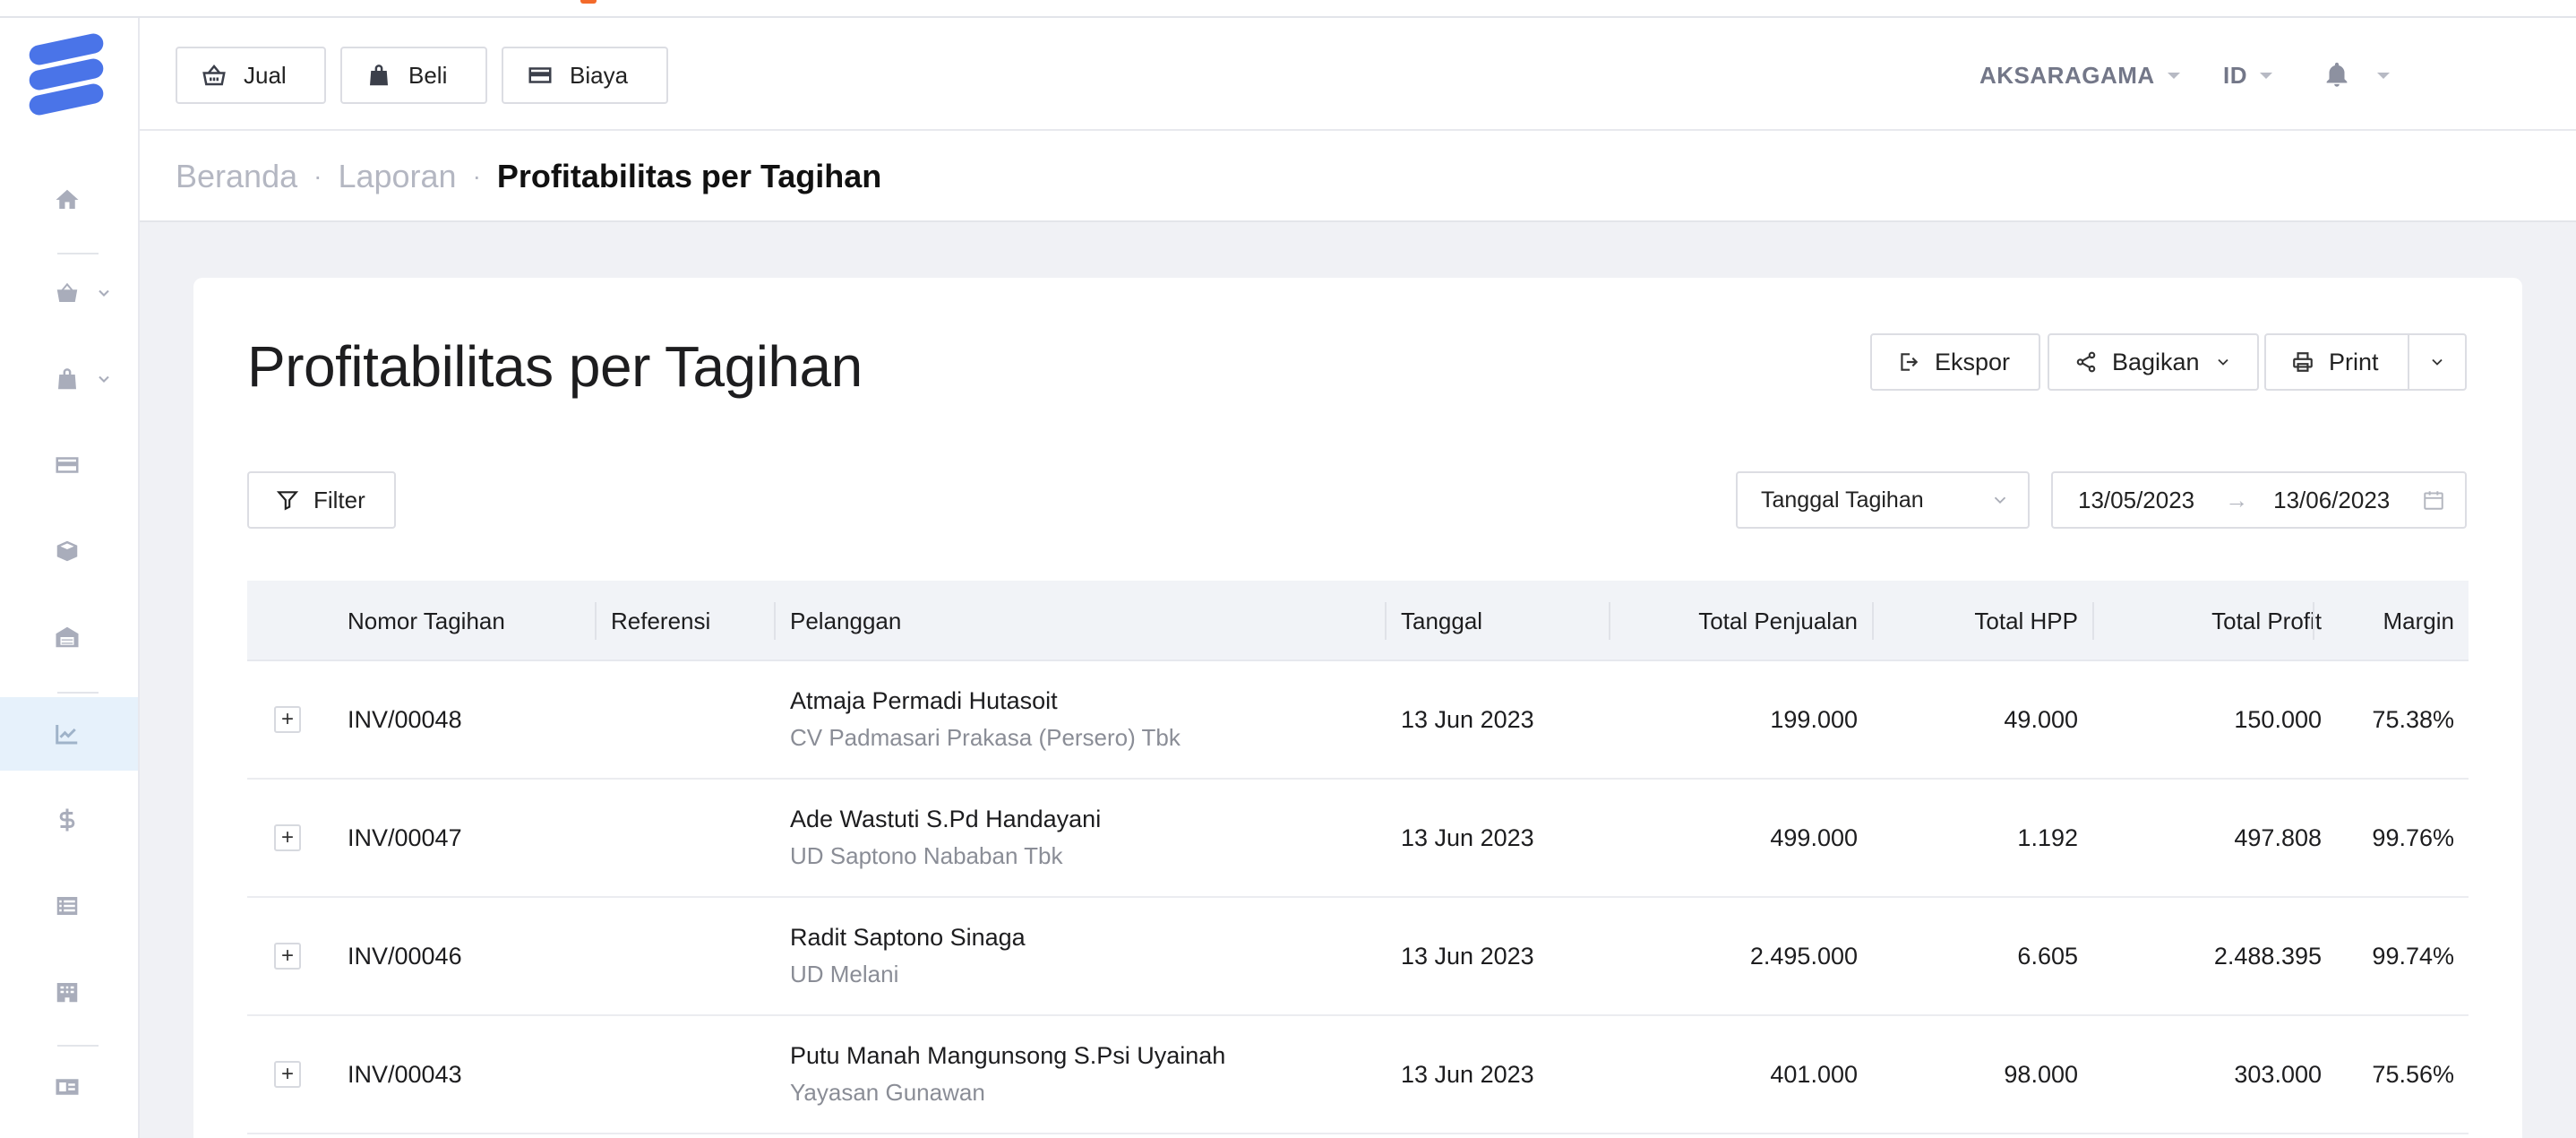 The image size is (2576, 1138). What do you see at coordinates (2067, 75) in the screenshot?
I see `company-name: AKSARAGAMA` at bounding box center [2067, 75].